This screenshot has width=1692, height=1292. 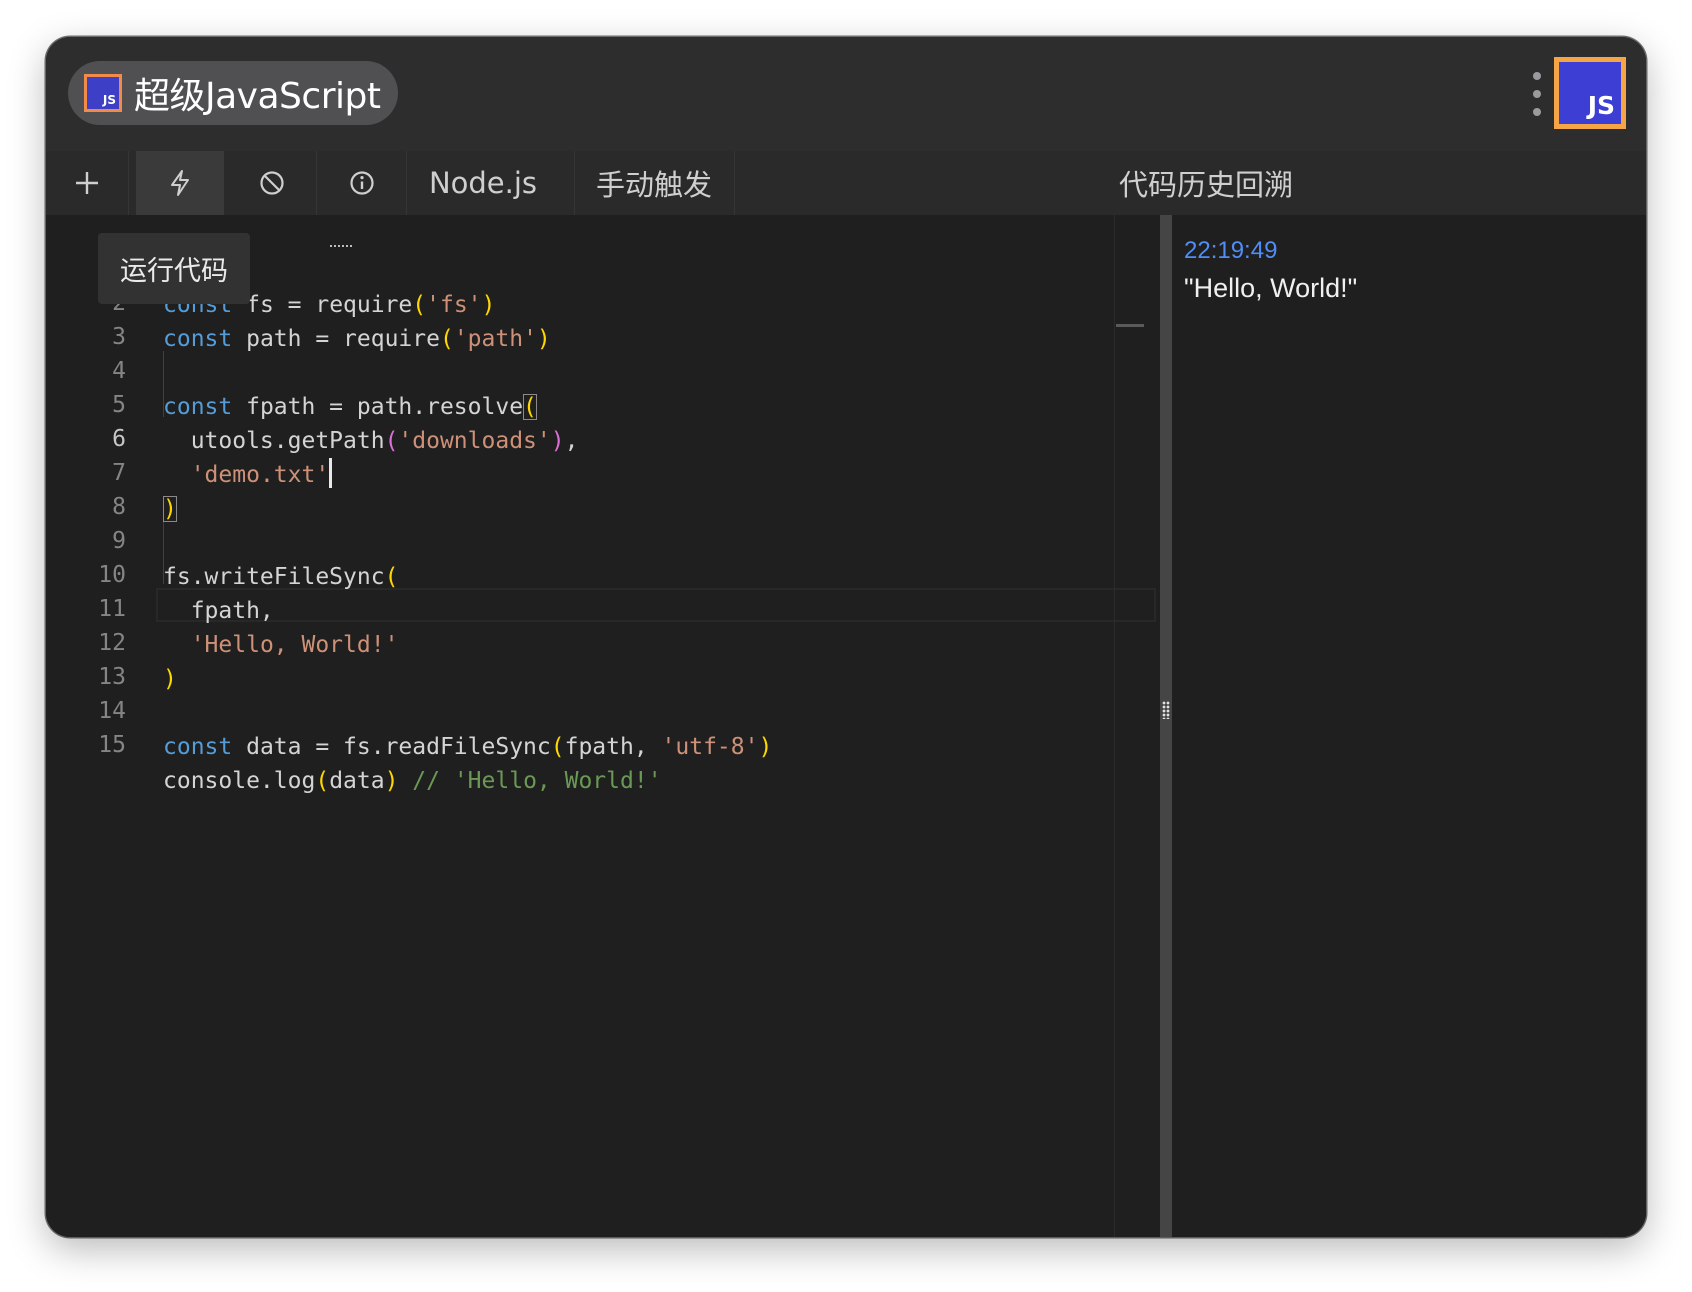 What do you see at coordinates (846, 94) in the screenshot?
I see `title-bar: JS 超级JavaScript JS` at bounding box center [846, 94].